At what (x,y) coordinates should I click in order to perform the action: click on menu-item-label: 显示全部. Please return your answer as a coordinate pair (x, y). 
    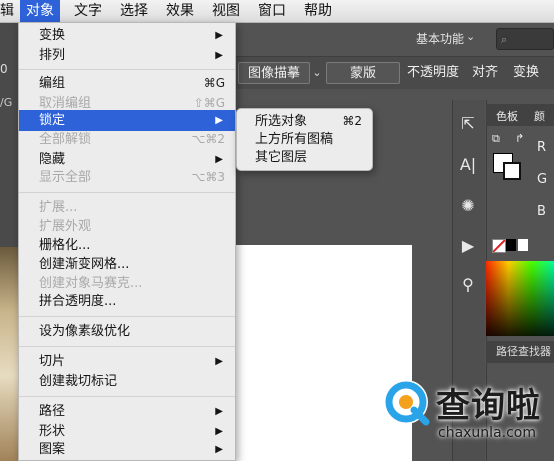
    Looking at the image, I should click on (65, 177).